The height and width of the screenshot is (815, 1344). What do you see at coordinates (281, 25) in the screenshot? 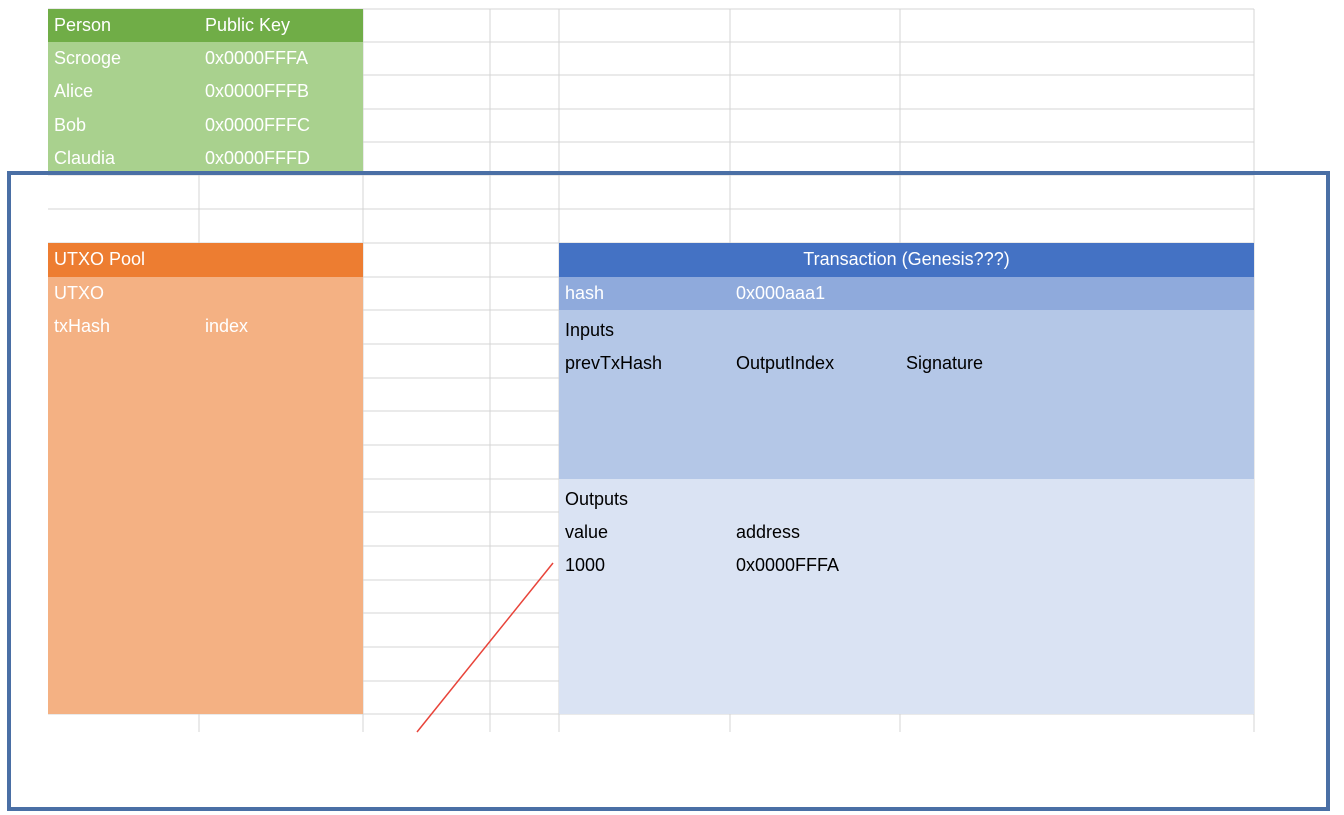
I see `header-public-key: Public Key` at bounding box center [281, 25].